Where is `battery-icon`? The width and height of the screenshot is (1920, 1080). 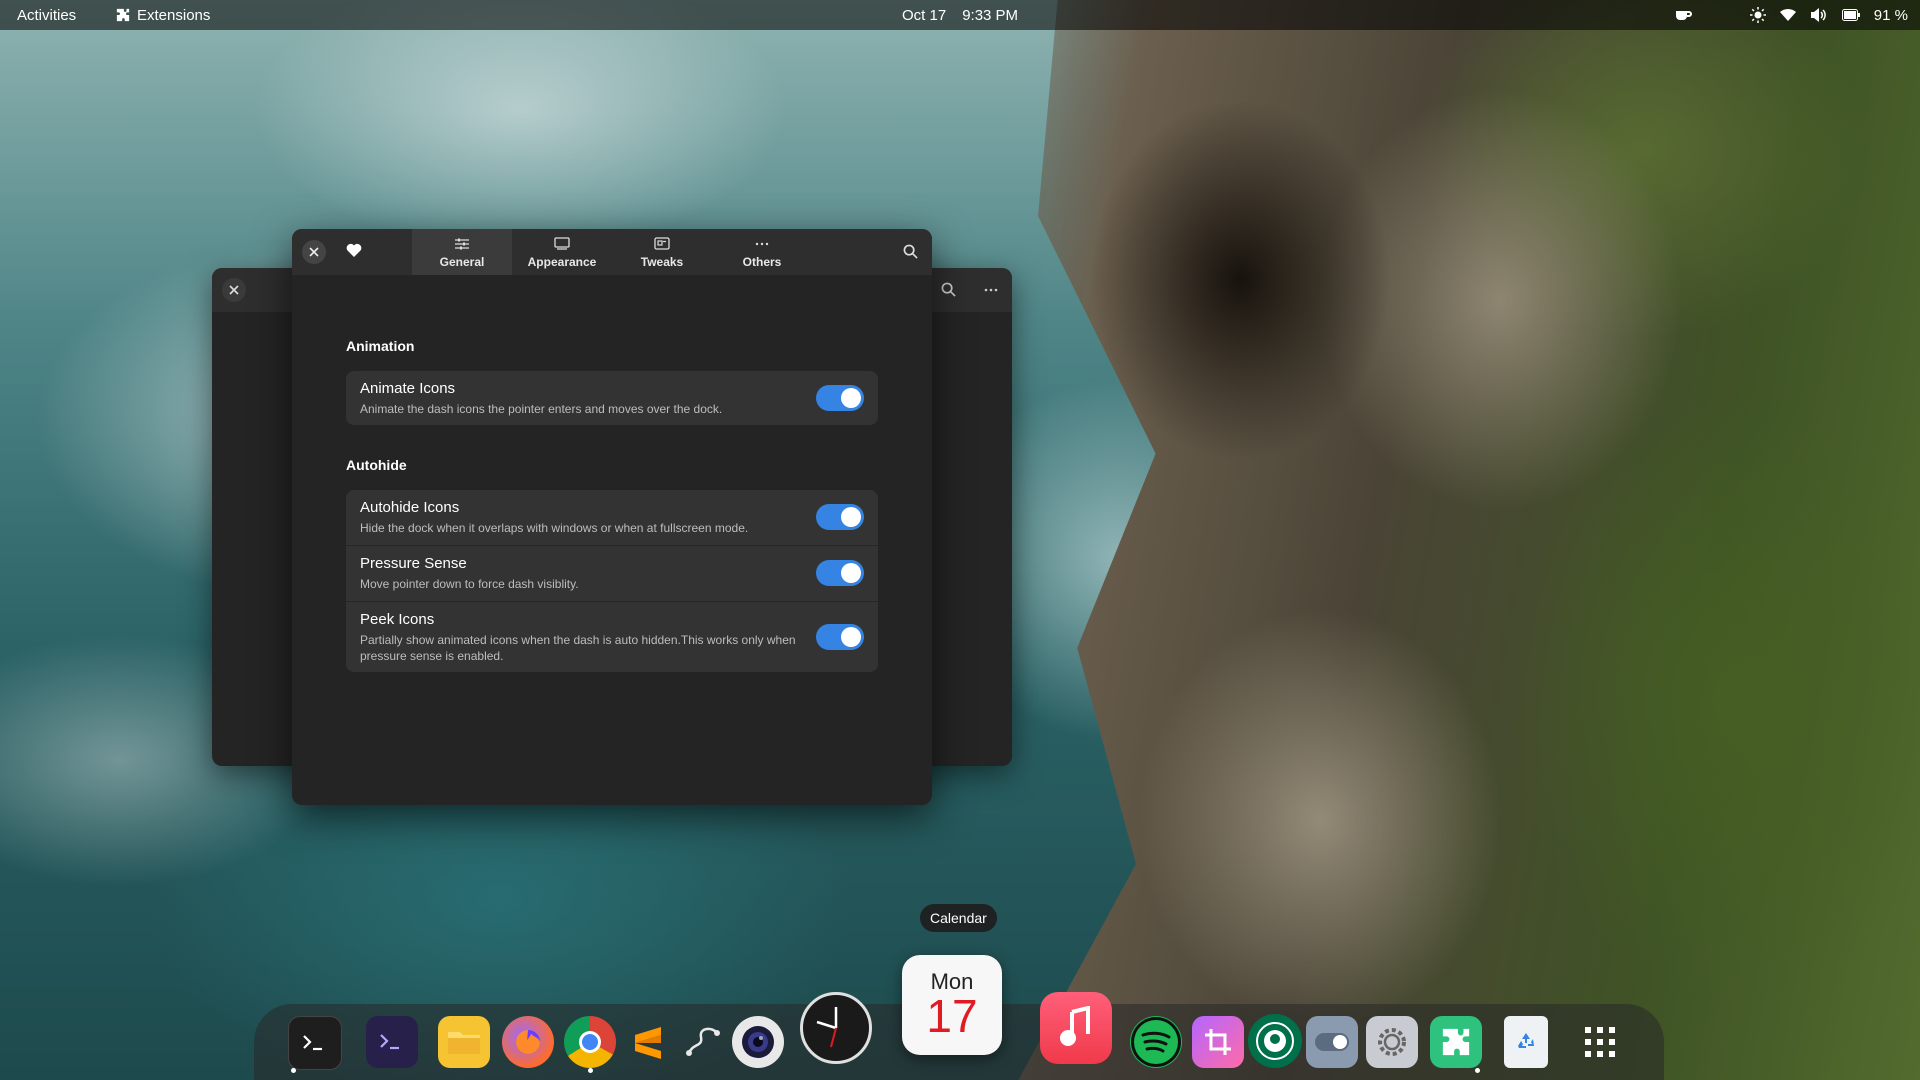
battery-icon is located at coordinates (1850, 15).